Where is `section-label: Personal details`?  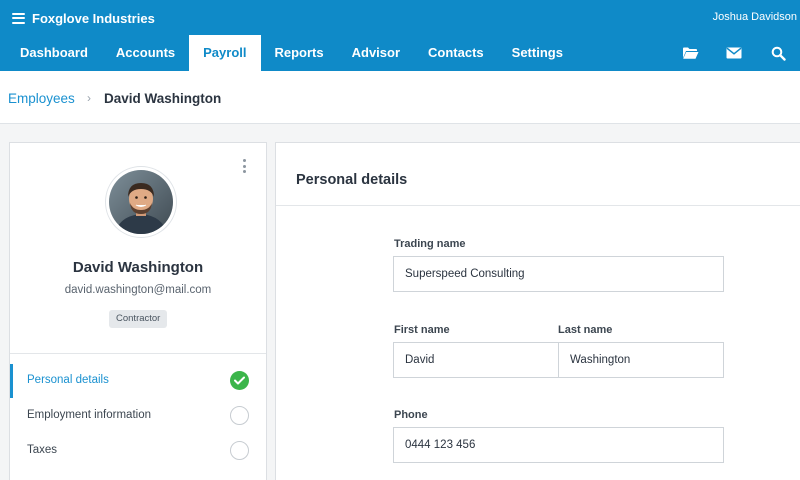 section-label: Personal details is located at coordinates (68, 380).